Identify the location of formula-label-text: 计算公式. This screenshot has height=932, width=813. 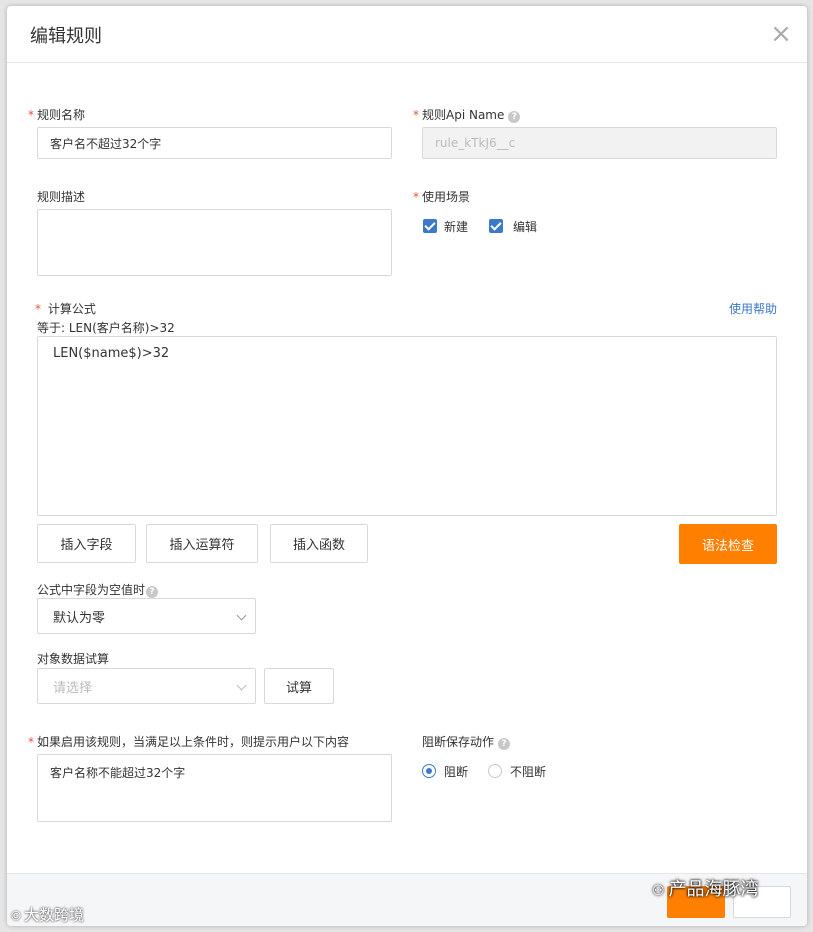
(71, 309).